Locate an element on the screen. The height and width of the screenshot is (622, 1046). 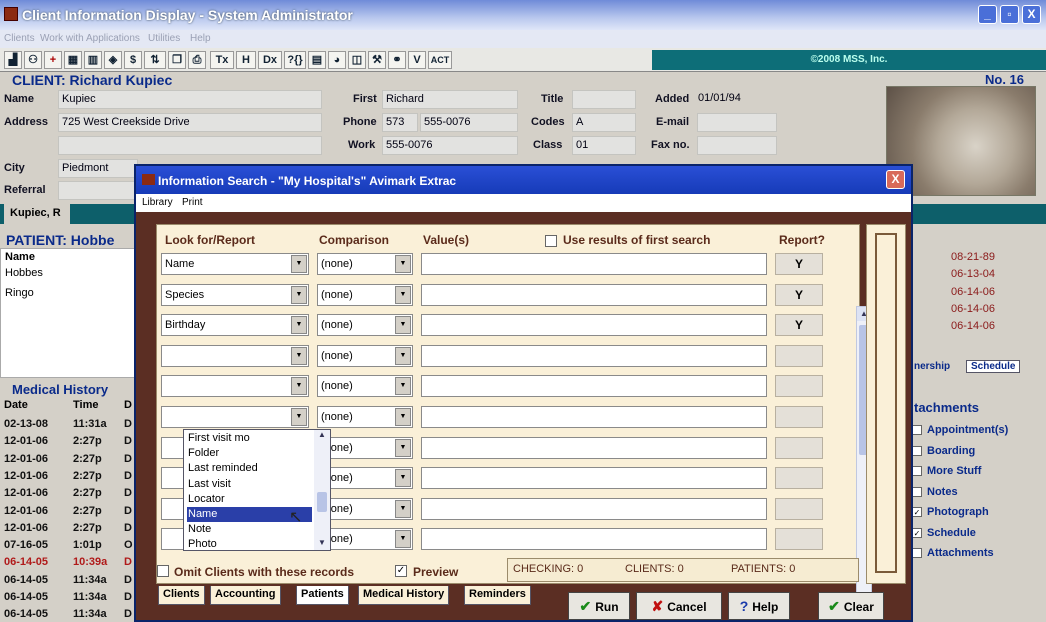
add-icon: + is located at coordinates (53, 60).